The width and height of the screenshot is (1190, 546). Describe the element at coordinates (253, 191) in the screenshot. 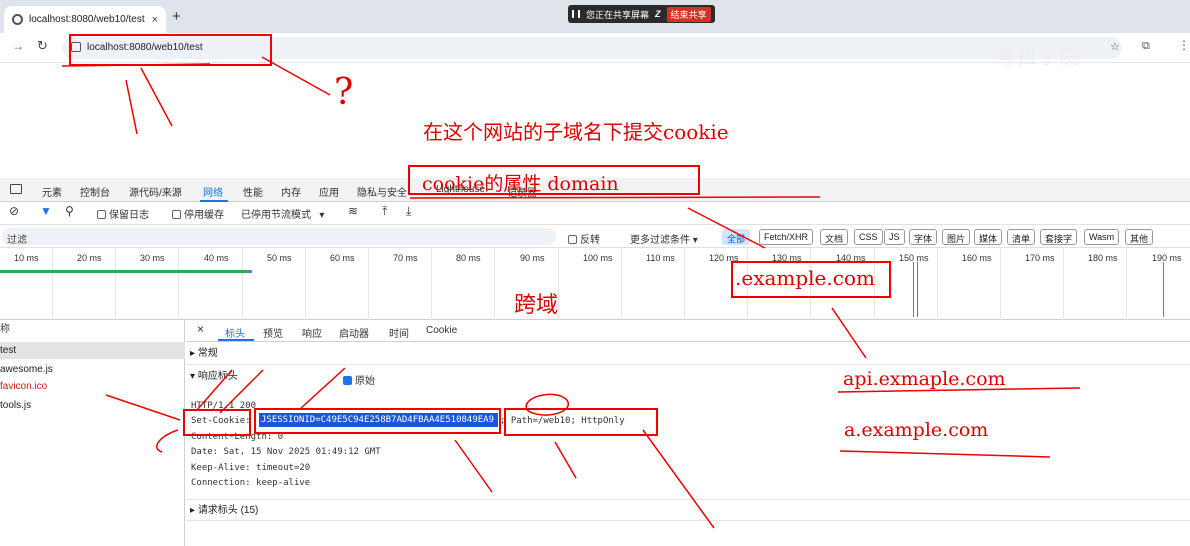

I see `tab-performance: 性能` at that location.